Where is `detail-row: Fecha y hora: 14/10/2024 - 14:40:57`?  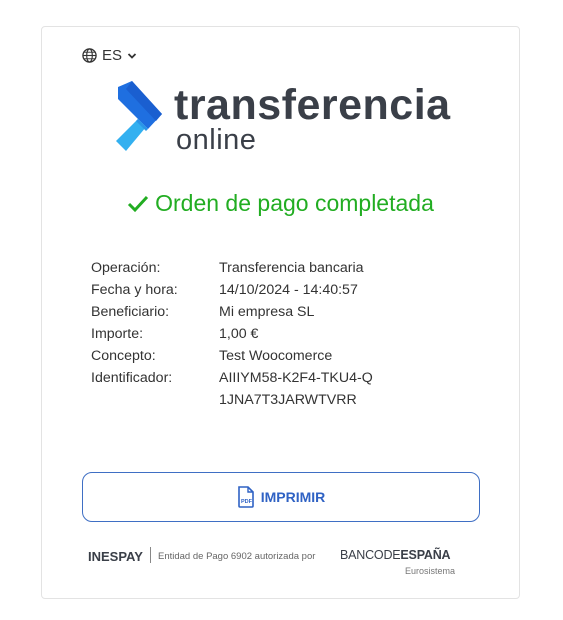 detail-row: Fecha y hora: 14/10/2024 - 14:40:57 is located at coordinates (235, 290).